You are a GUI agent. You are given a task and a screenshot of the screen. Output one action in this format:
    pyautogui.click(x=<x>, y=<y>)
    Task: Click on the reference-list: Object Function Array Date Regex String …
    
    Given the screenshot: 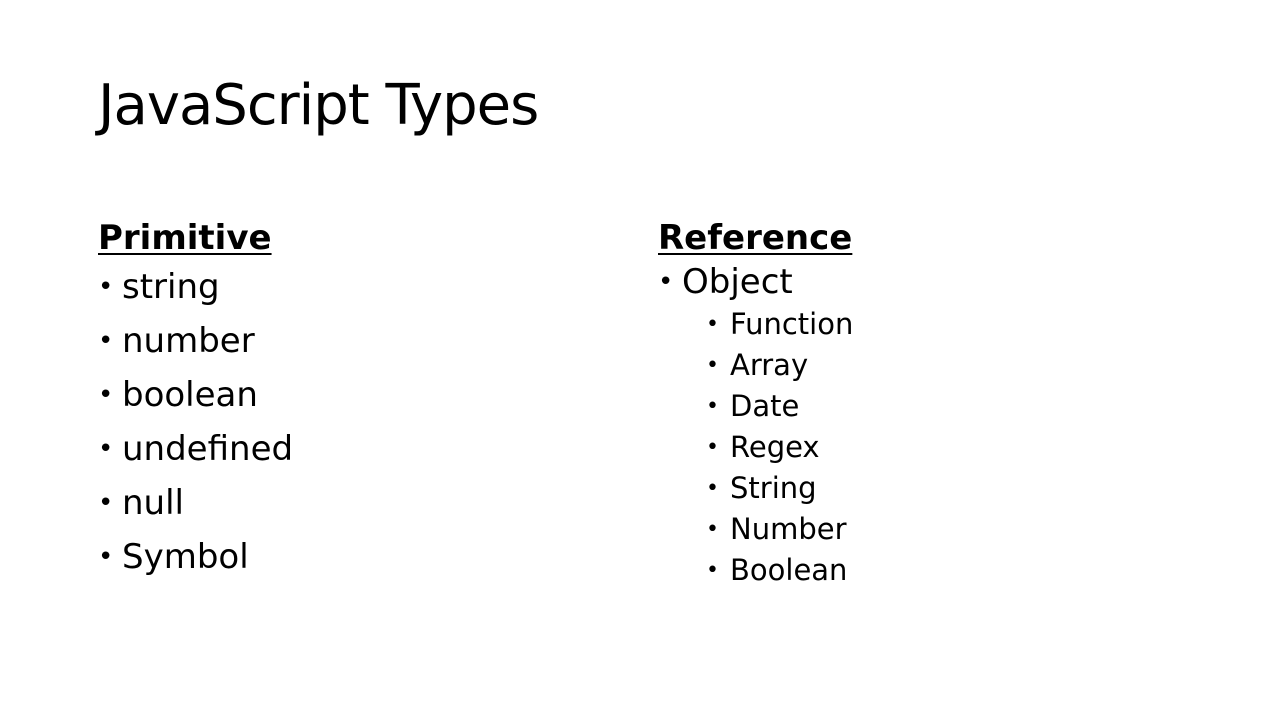 What is the action you would take?
    pyautogui.click(x=755, y=425)
    